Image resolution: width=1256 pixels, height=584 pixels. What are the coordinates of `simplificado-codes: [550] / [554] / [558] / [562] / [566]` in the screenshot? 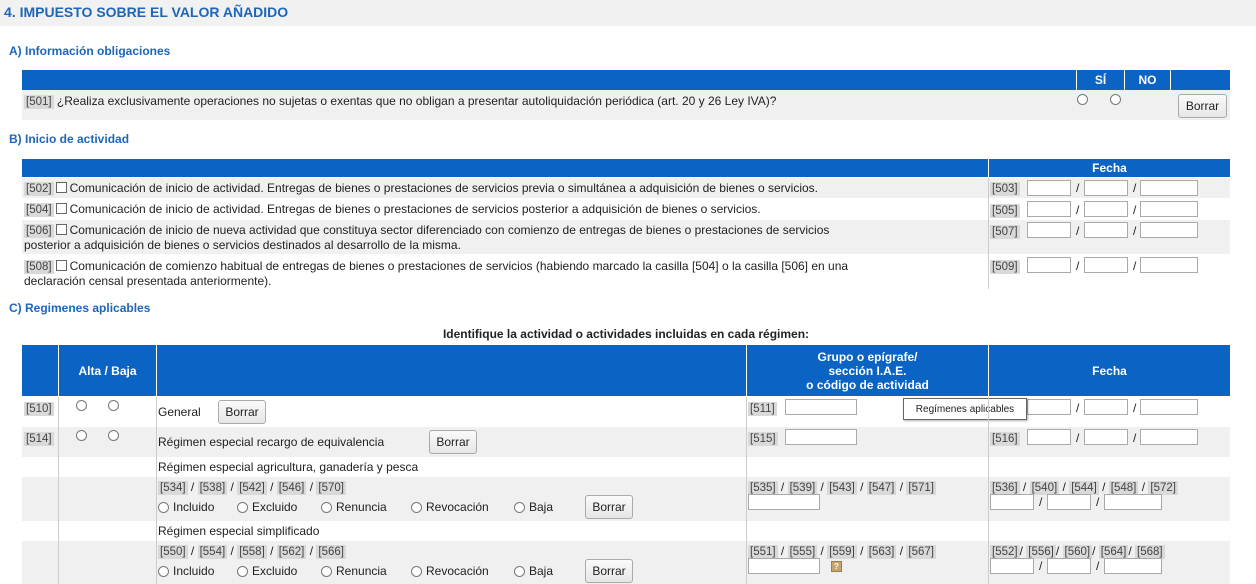 It's located at (252, 551).